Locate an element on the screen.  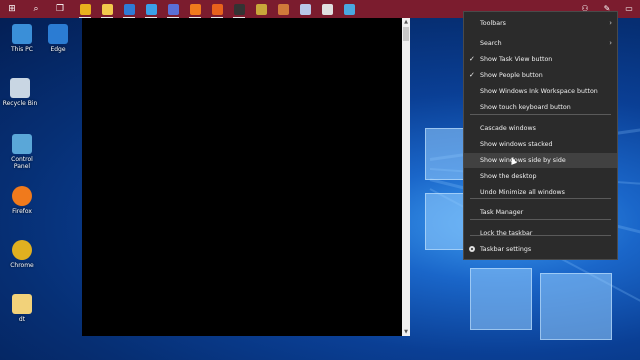
desktop-icon-label: Chrome is located at coordinates (22, 265).